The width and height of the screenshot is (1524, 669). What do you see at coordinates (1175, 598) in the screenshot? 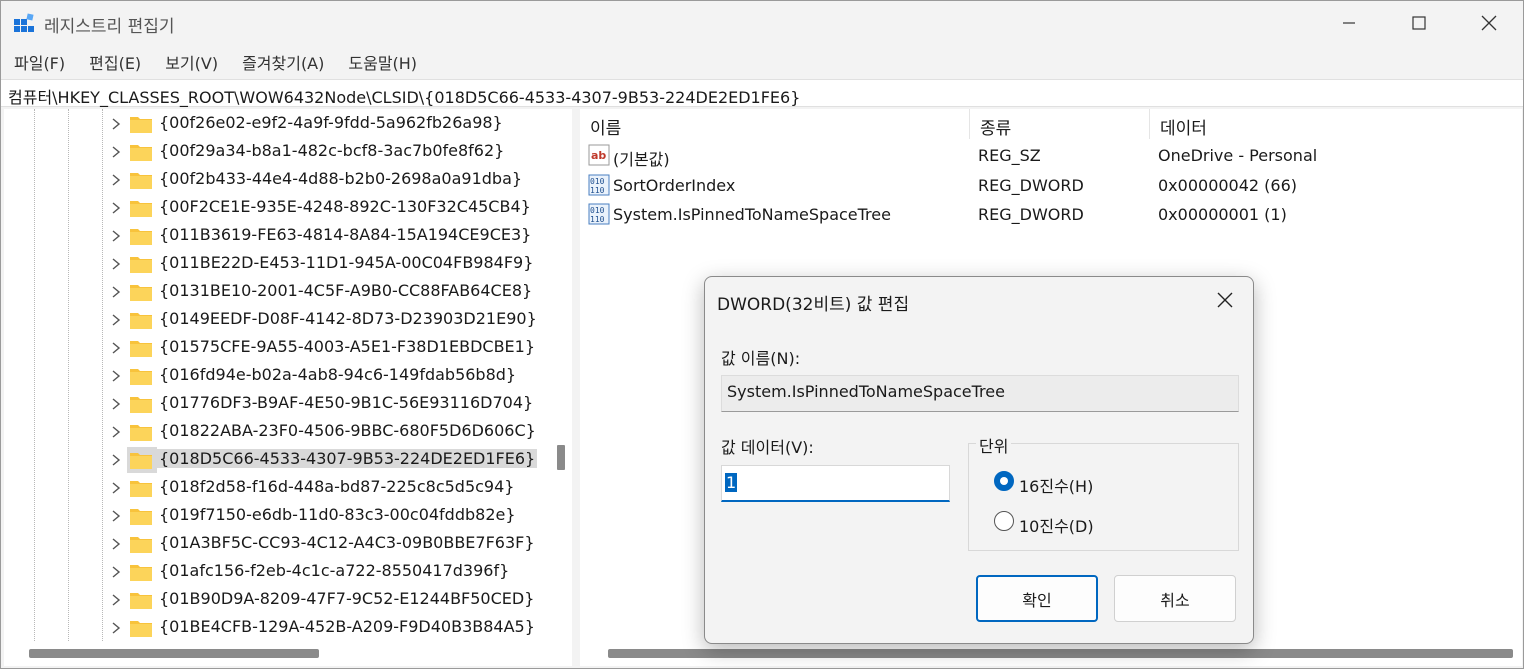
I see `cancel-button: 취소` at bounding box center [1175, 598].